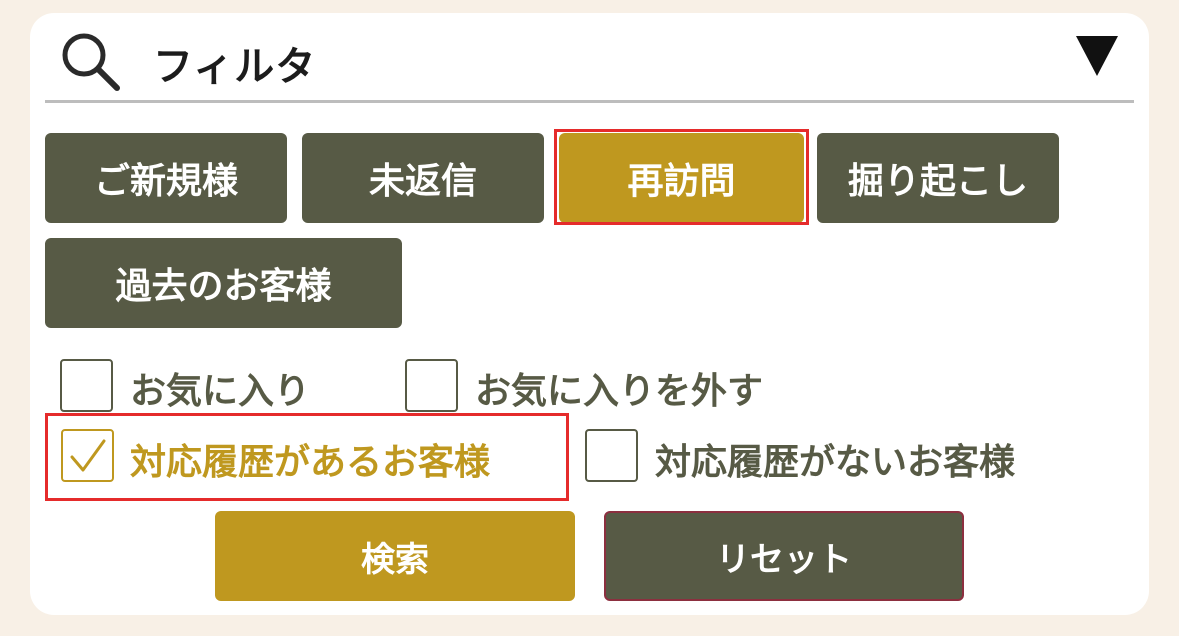  I want to click on filter-header: フィルタ, so click(589, 60).